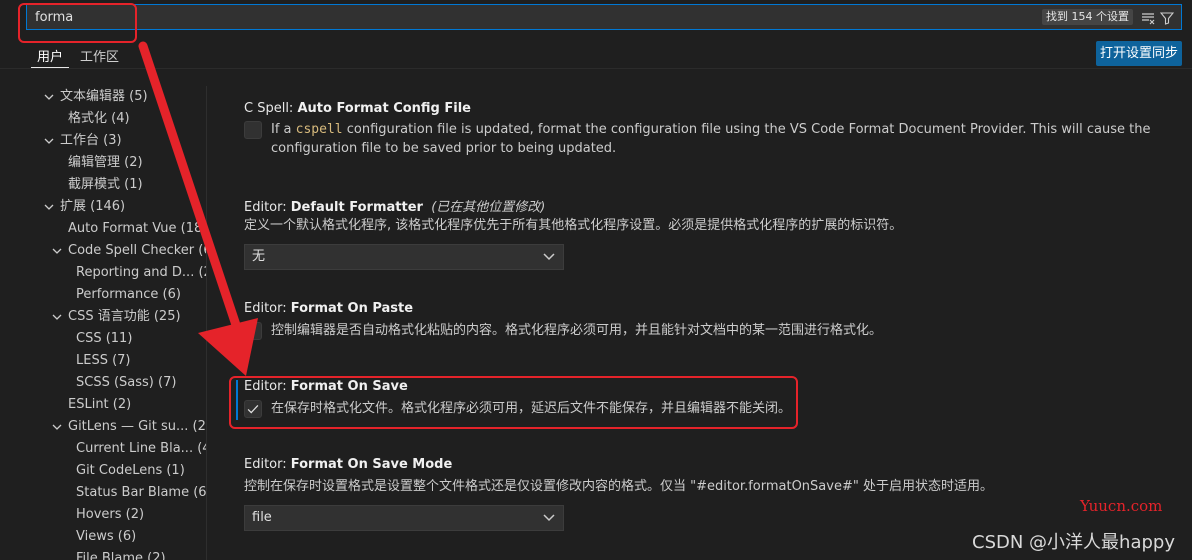  Describe the element at coordinates (1073, 542) in the screenshot. I see `watermark-csdn: CSDN @小洋人最happy` at that location.